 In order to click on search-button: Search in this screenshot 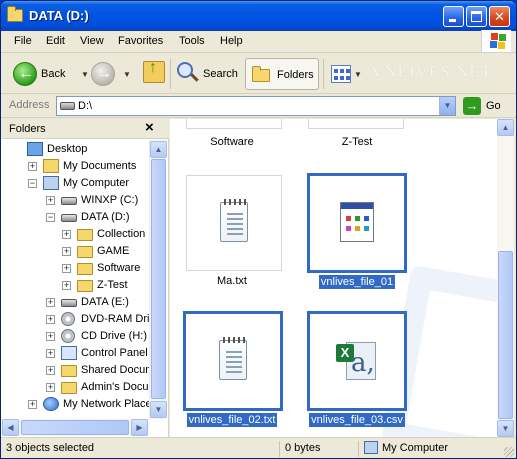, I will do `click(208, 74)`.